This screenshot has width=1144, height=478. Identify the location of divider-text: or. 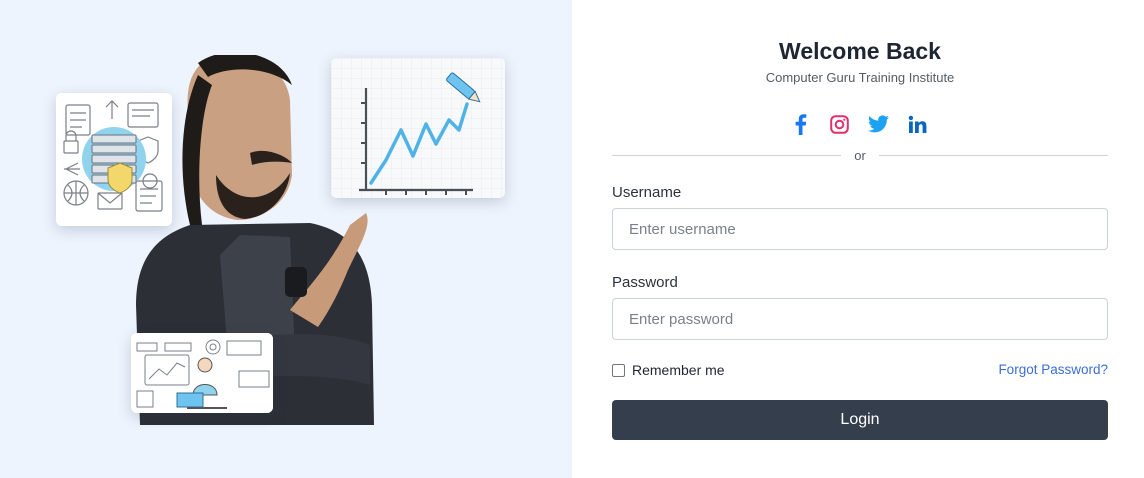
(860, 155).